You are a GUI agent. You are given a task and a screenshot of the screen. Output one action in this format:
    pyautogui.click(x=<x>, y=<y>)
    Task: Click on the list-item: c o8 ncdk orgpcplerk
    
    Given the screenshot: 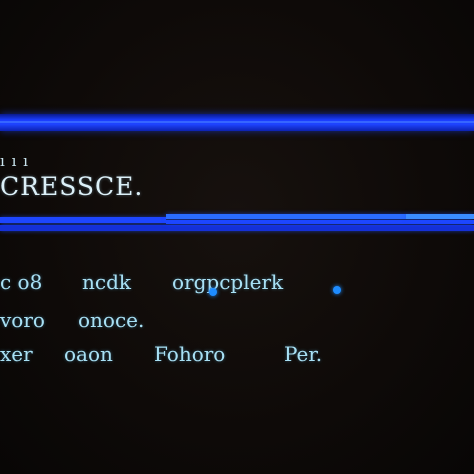 What is the action you would take?
    pyautogui.click(x=237, y=285)
    